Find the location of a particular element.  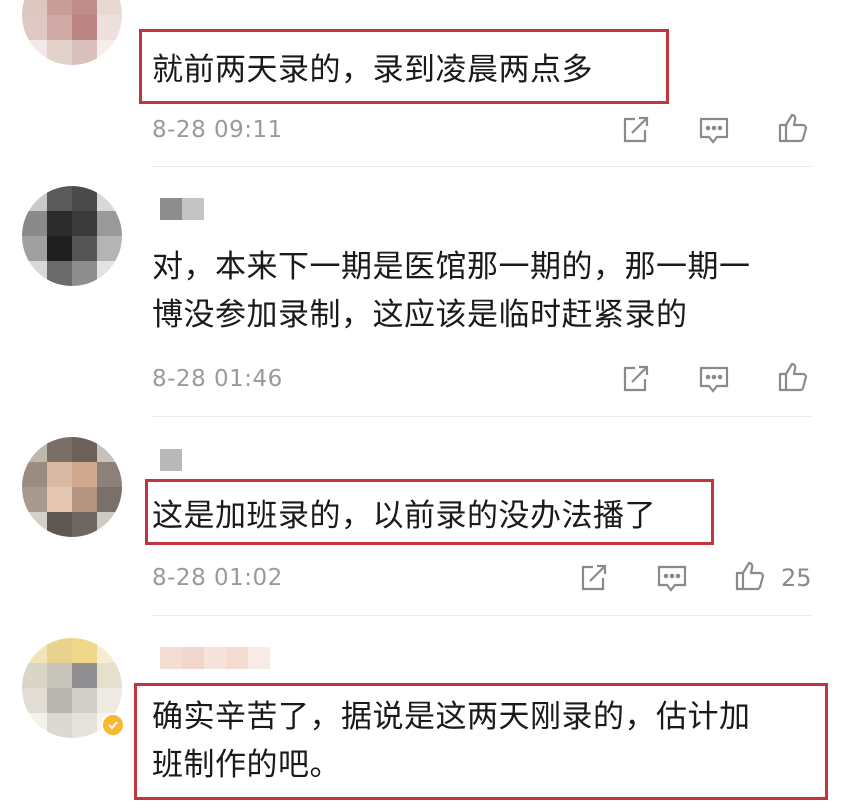

comment-timestamp: 8-28 01:02 is located at coordinates (217, 578).